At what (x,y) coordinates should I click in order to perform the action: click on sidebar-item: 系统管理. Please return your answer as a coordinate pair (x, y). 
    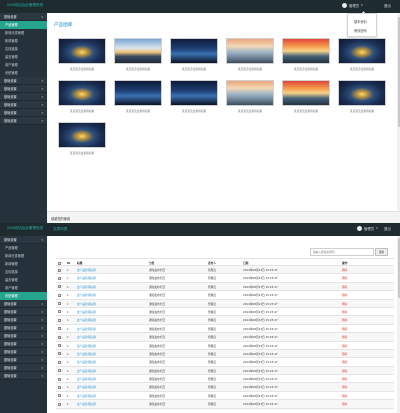
    Looking at the image, I should click on (23, 296).